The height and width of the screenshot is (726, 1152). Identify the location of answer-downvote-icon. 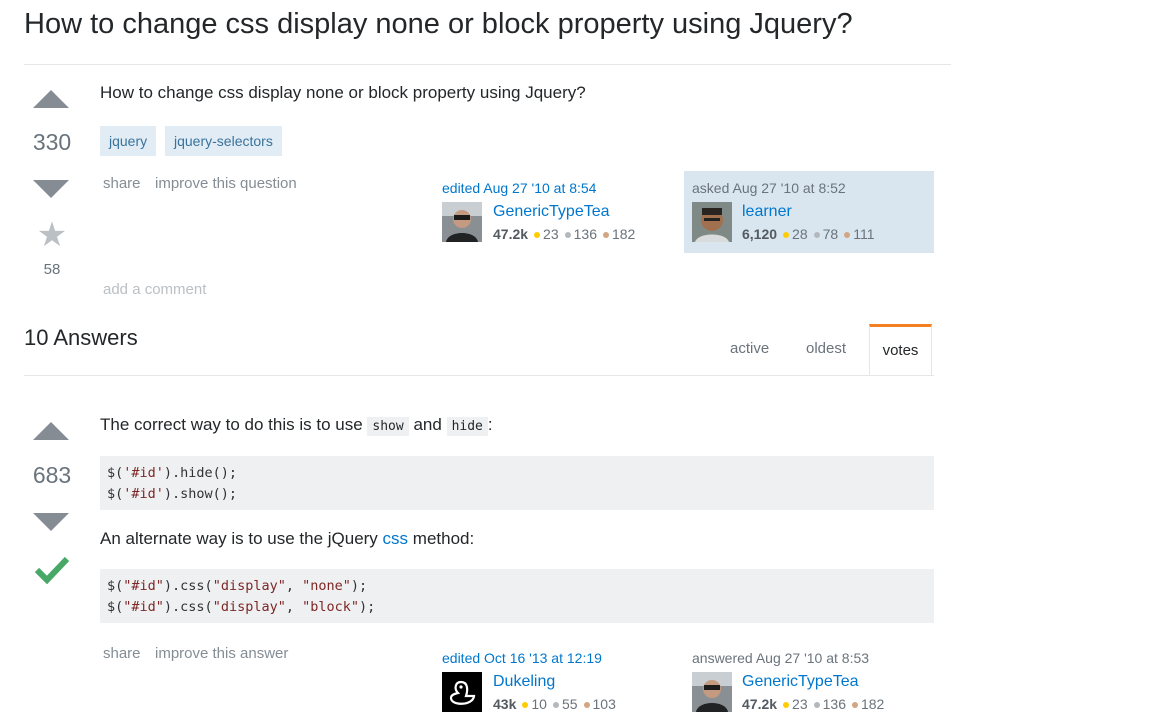
(51, 522).